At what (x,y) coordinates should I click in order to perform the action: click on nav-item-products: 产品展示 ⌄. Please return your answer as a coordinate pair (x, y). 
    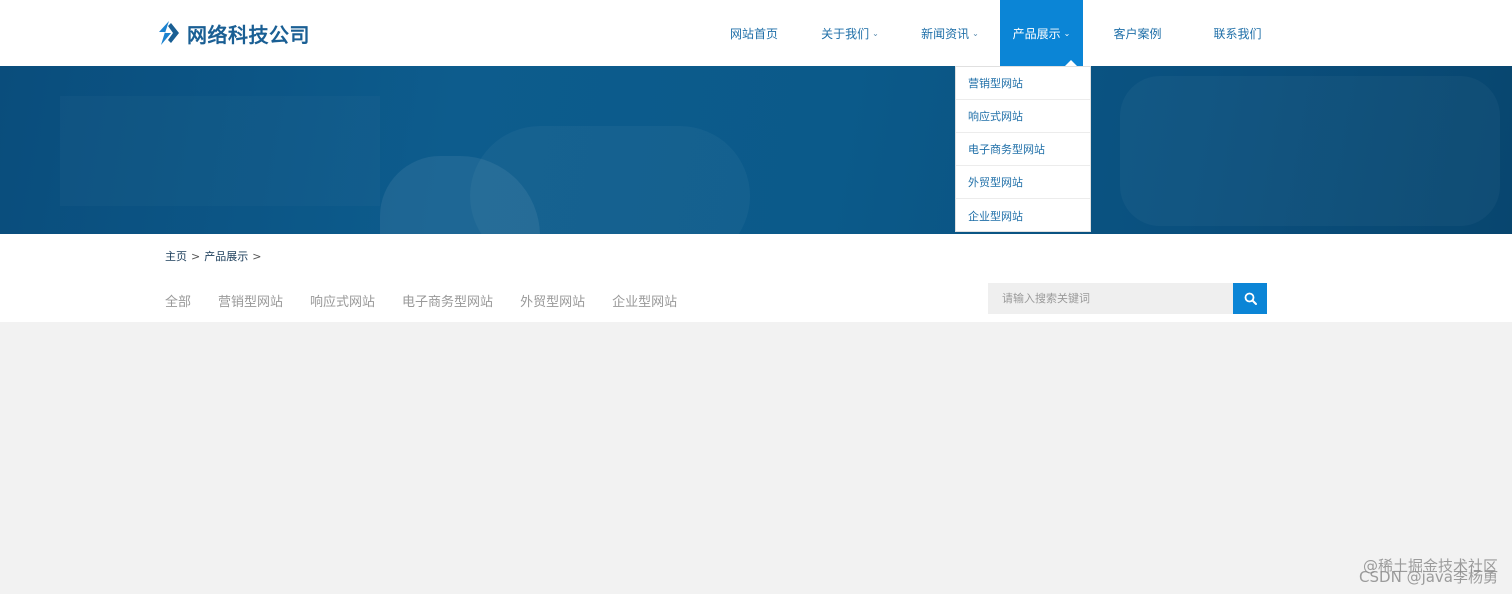
    Looking at the image, I should click on (1041, 33).